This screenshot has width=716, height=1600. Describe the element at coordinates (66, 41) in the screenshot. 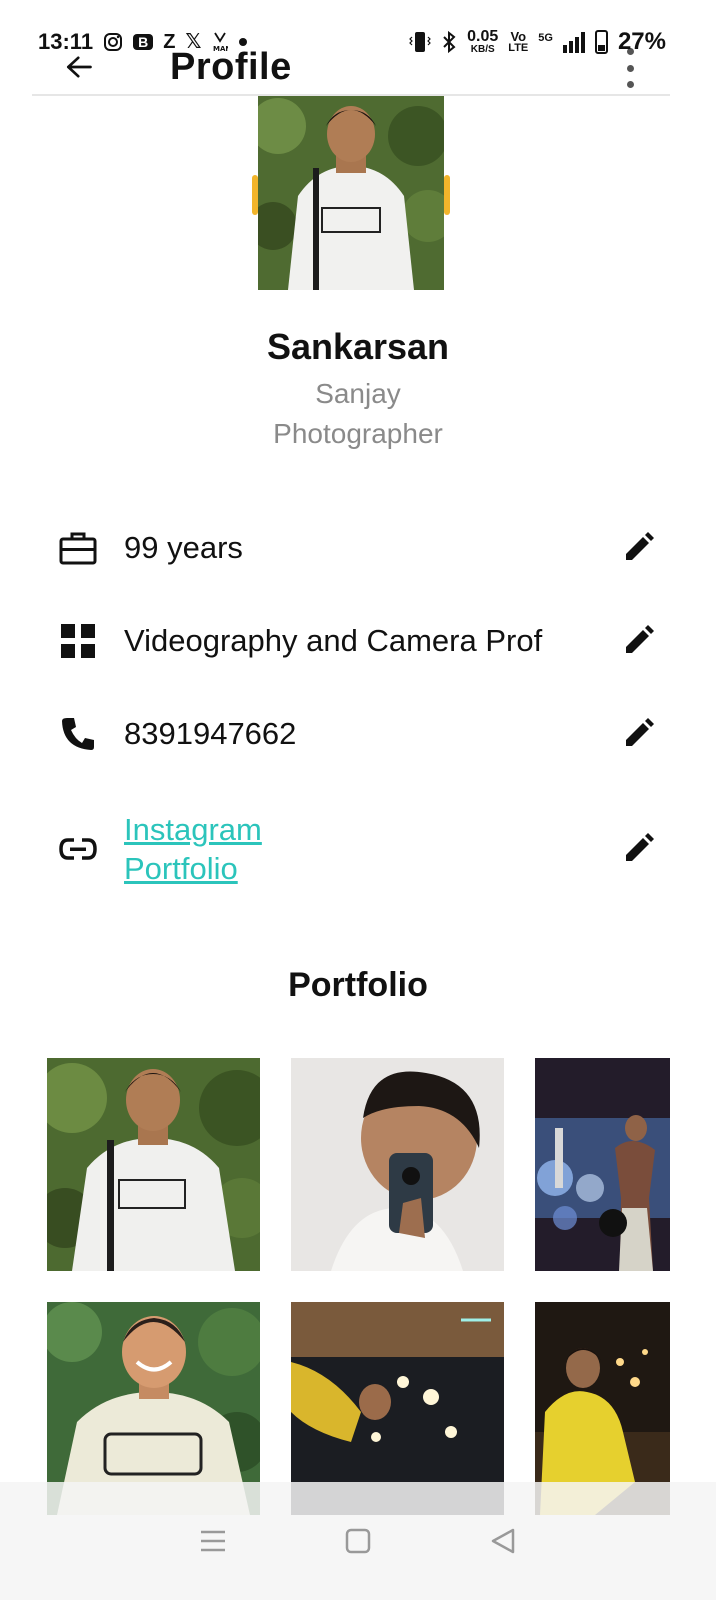

I see `status-time: 13:11` at that location.